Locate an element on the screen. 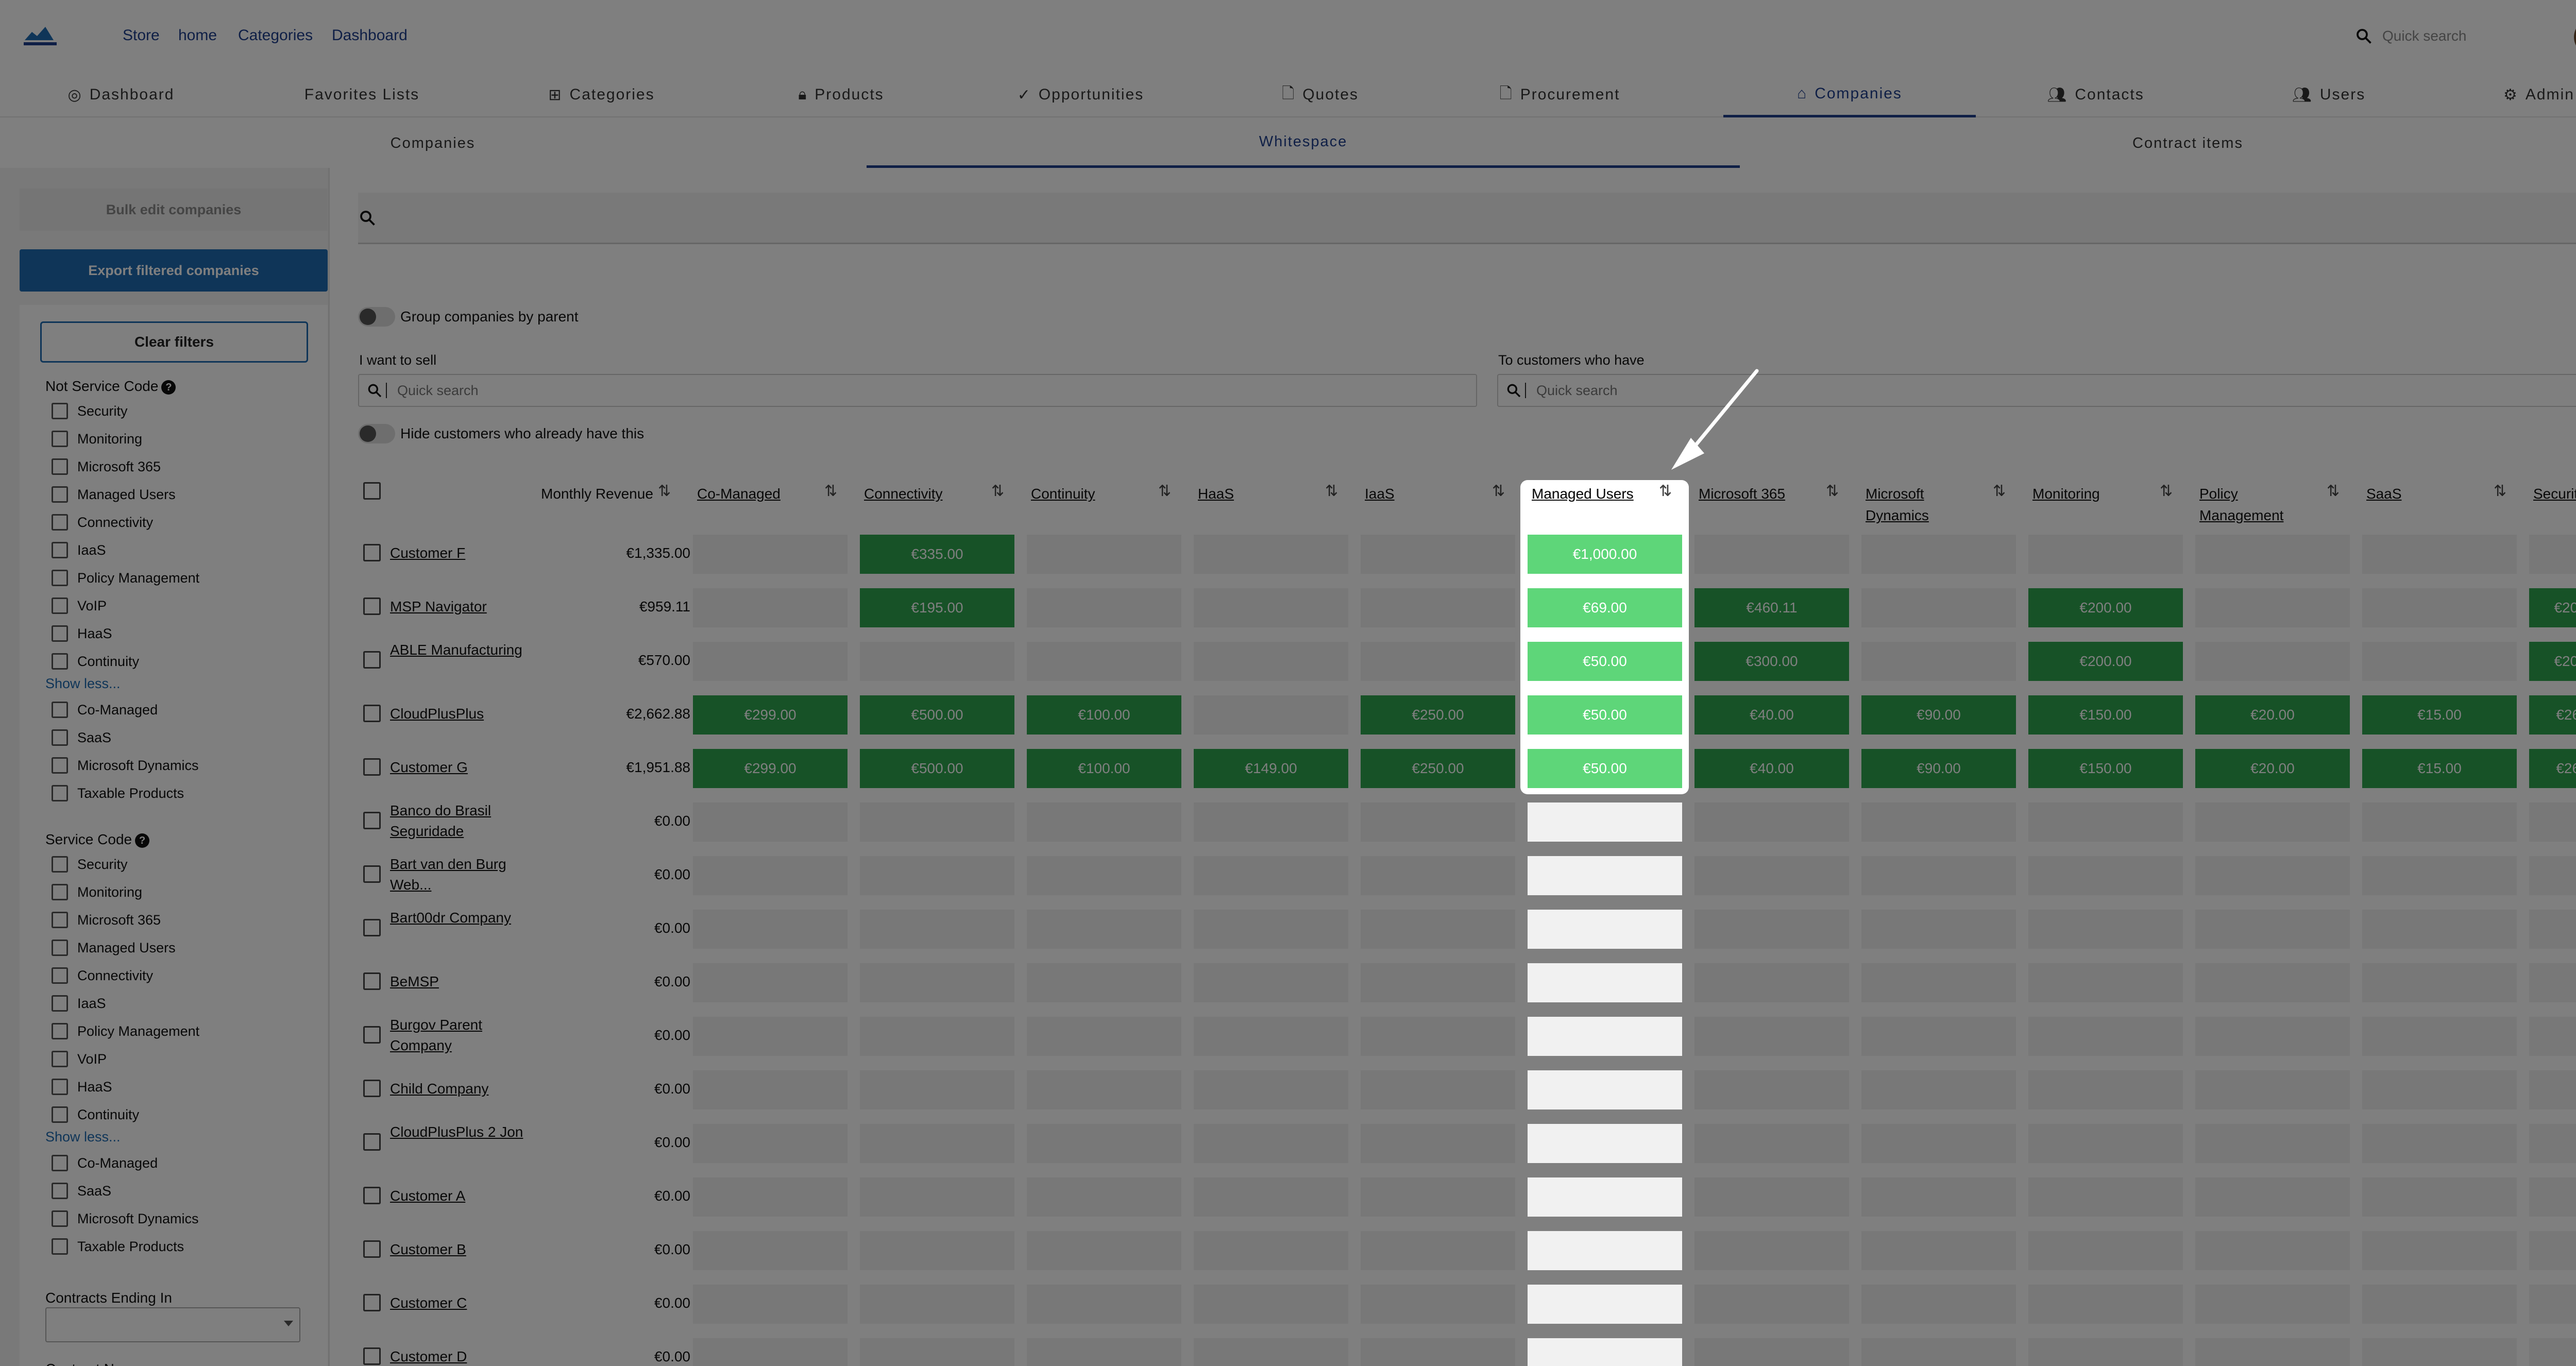 This screenshot has width=2576, height=1366. filter-checkbox-item: Connectivity is located at coordinates (102, 975).